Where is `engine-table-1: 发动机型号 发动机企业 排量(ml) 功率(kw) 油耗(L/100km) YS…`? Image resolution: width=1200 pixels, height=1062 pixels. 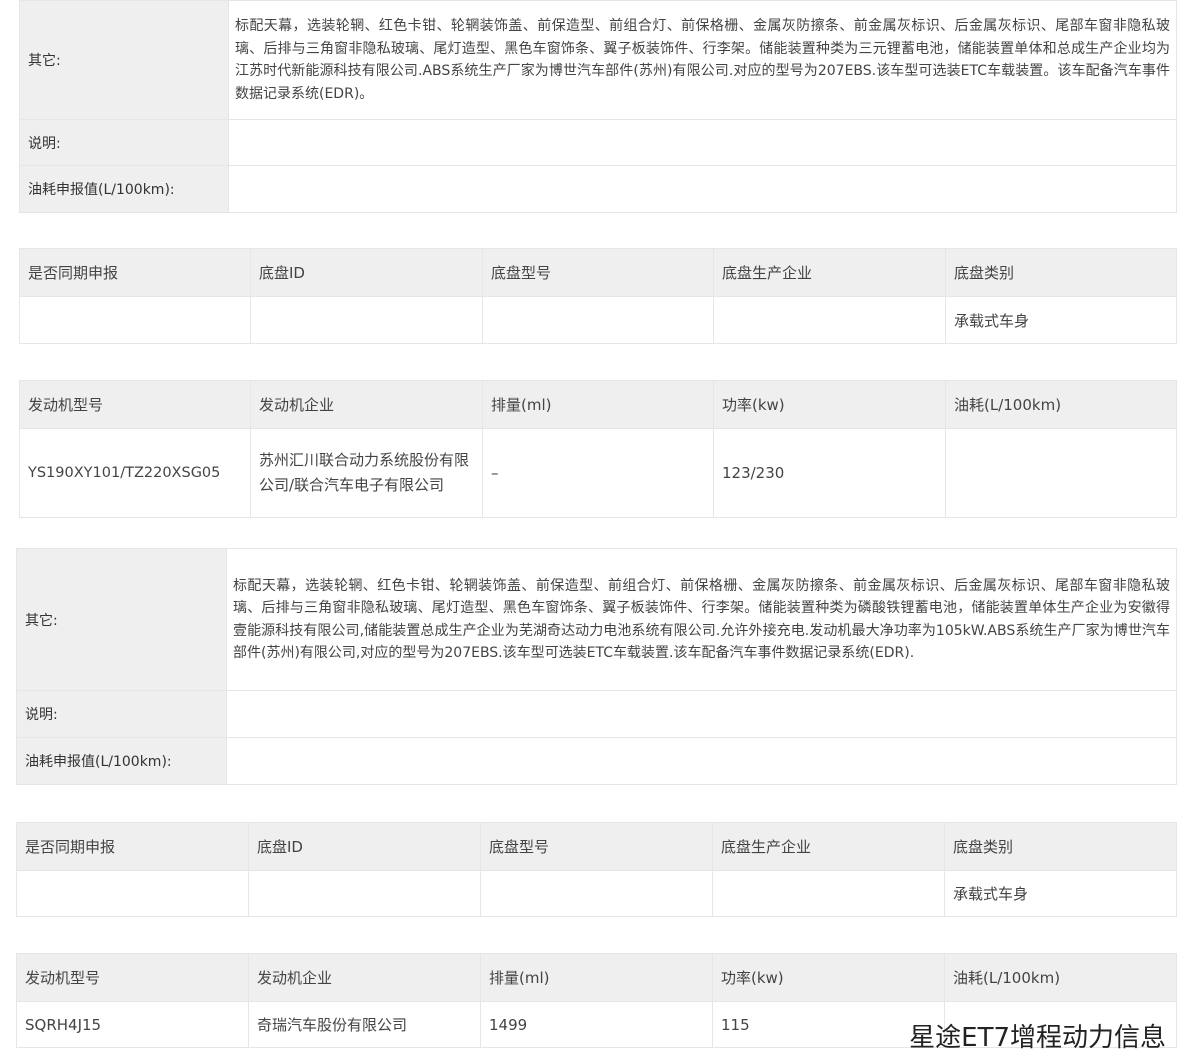 engine-table-1: 发动机型号 发动机企业 排量(ml) 功率(kw) 油耗(L/100km) YS… is located at coordinates (598, 449).